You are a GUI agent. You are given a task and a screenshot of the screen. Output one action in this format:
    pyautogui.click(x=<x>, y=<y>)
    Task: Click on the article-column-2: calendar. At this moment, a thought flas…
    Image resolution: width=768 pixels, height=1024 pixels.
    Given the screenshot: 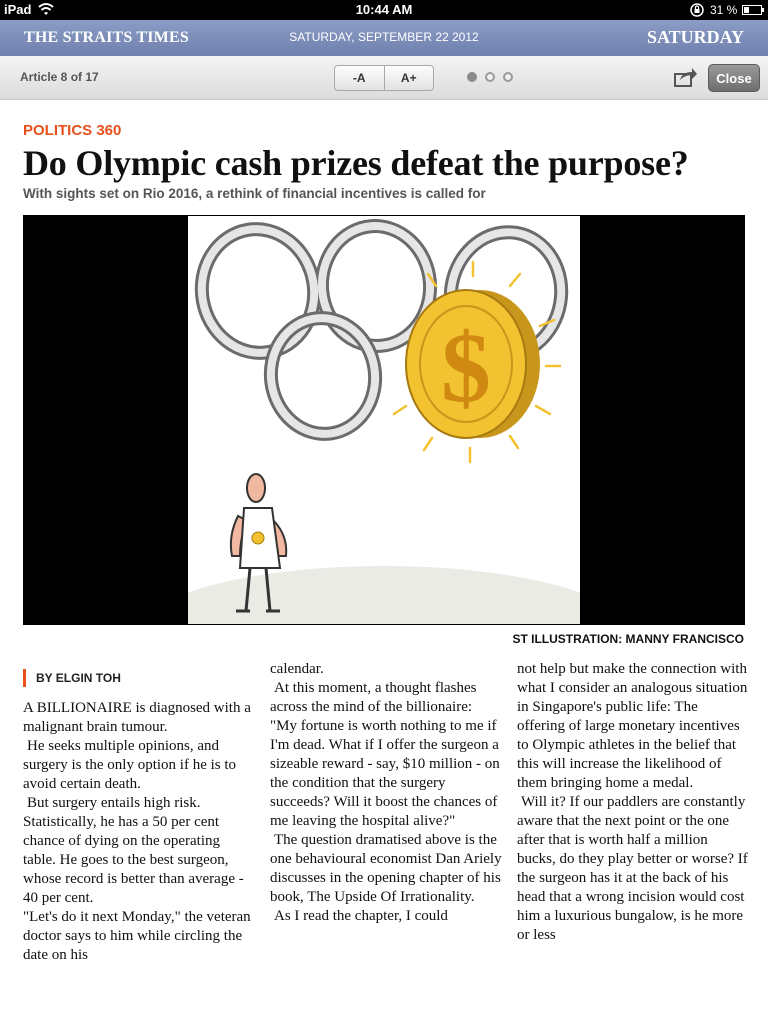 What is the action you would take?
    pyautogui.click(x=386, y=793)
    